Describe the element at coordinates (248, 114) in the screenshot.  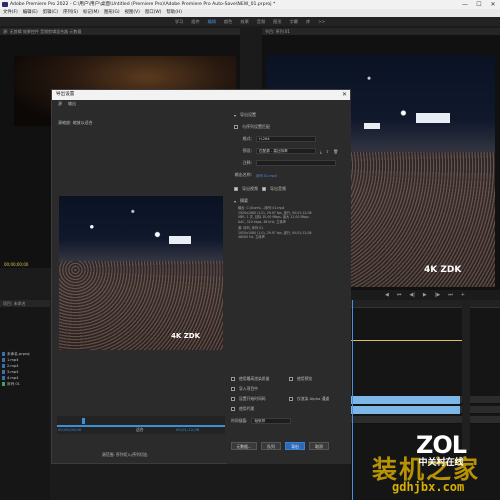
I see `section-title: 导出设置` at that location.